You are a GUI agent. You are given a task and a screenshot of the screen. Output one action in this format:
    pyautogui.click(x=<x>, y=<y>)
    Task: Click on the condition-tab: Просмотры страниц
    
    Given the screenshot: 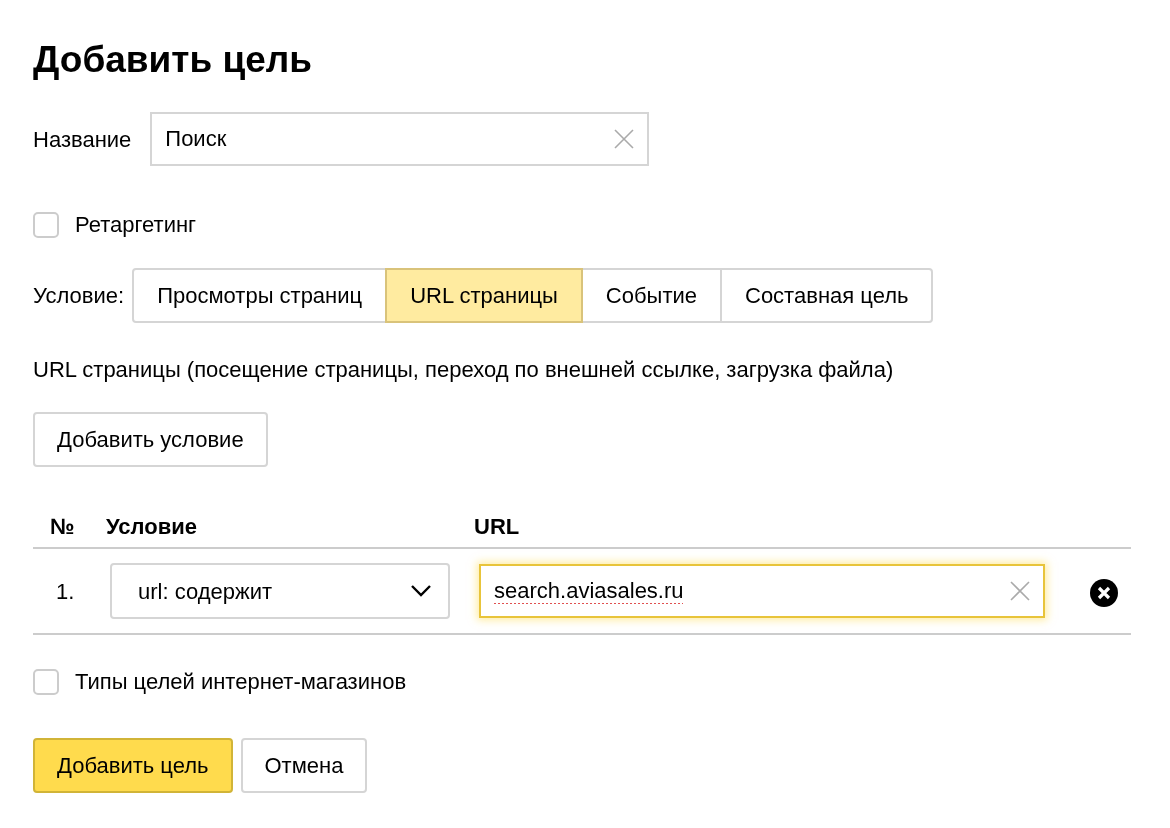 What is the action you would take?
    pyautogui.click(x=260, y=296)
    